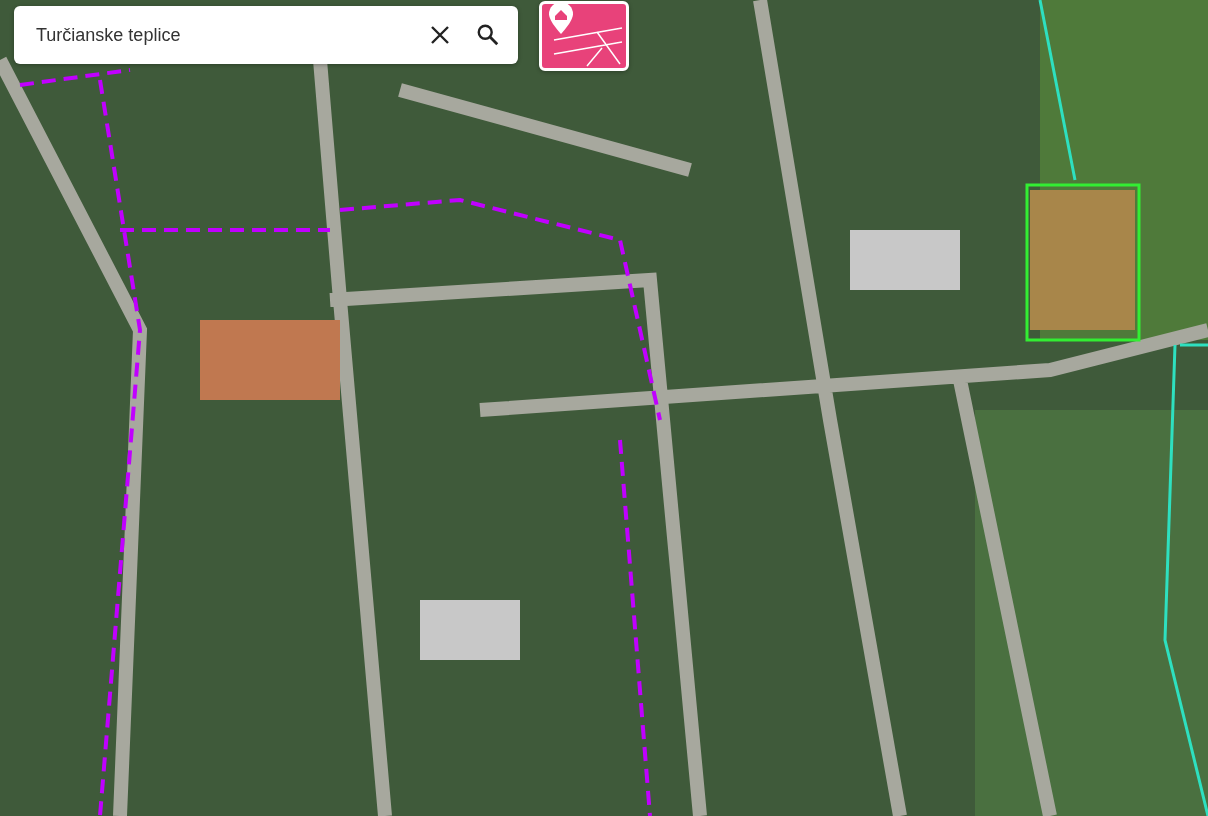 The height and width of the screenshot is (816, 1208). I want to click on cadastre-layer-button, so click(584, 36).